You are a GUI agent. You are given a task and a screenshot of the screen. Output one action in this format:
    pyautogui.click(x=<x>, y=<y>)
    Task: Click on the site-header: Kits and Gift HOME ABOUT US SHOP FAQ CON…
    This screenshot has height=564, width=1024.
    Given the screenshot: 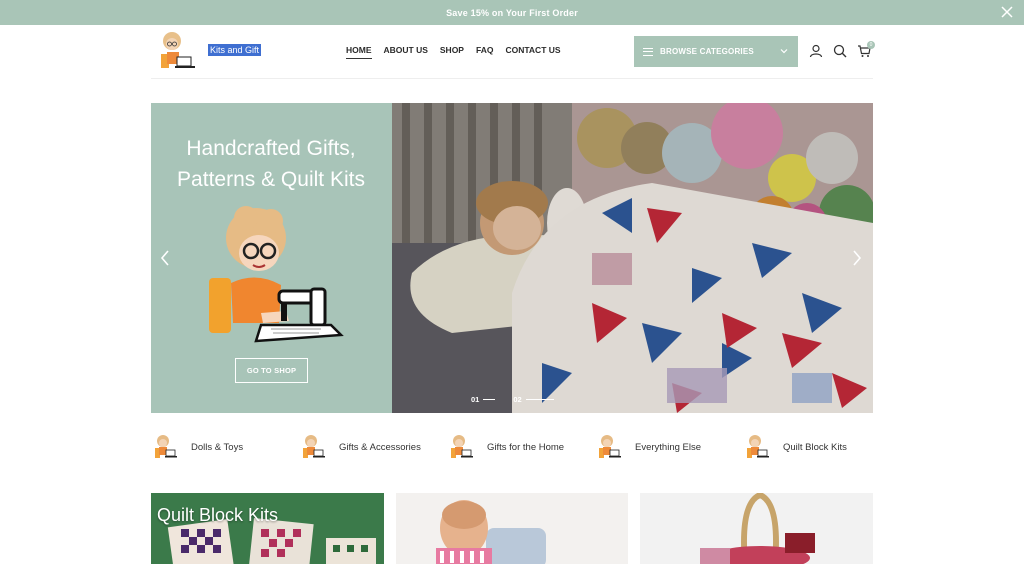 What is the action you would take?
    pyautogui.click(x=513, y=52)
    